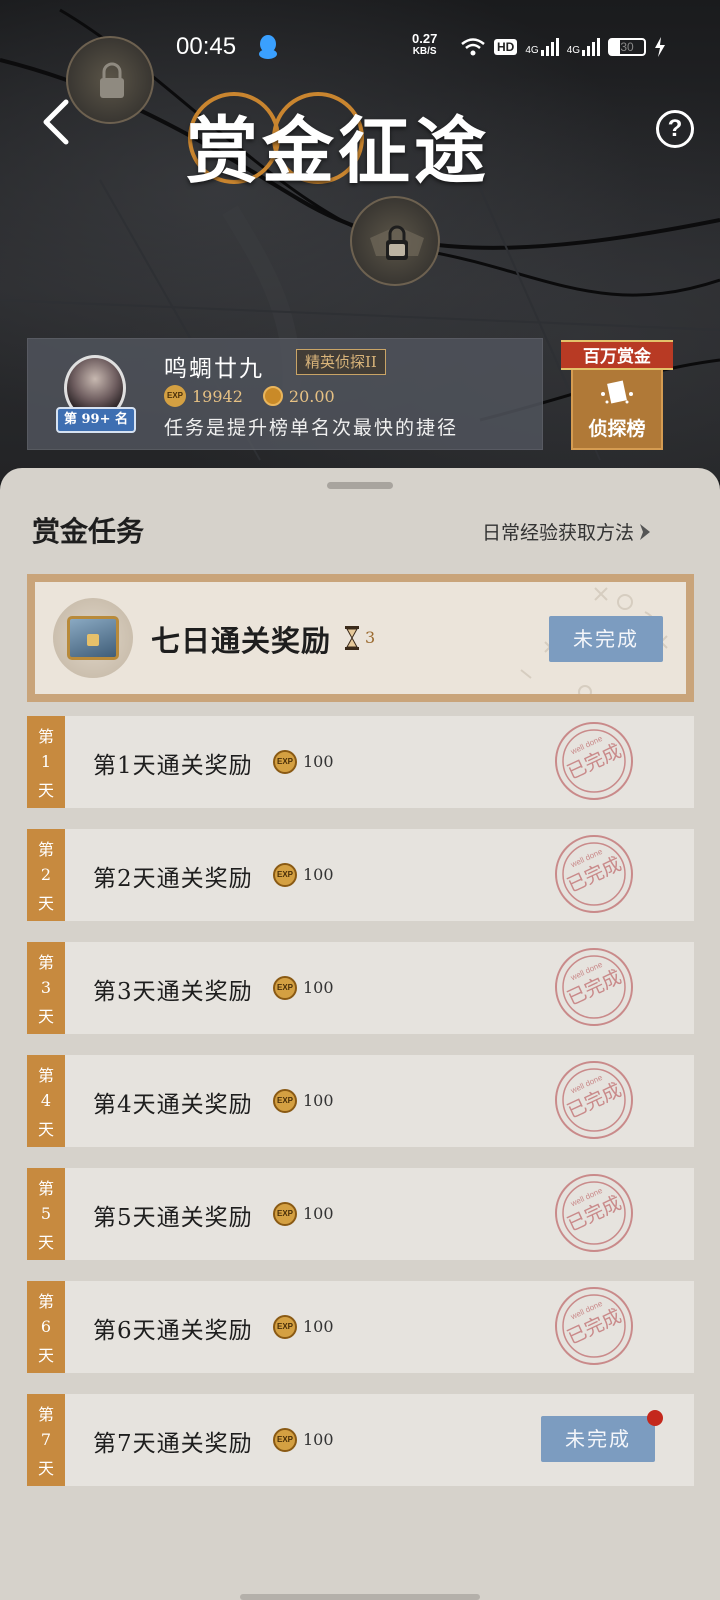 The image size is (720, 1600). Describe the element at coordinates (341, 362) in the screenshot. I see `detective-title-badge: 精英侦探II` at that location.